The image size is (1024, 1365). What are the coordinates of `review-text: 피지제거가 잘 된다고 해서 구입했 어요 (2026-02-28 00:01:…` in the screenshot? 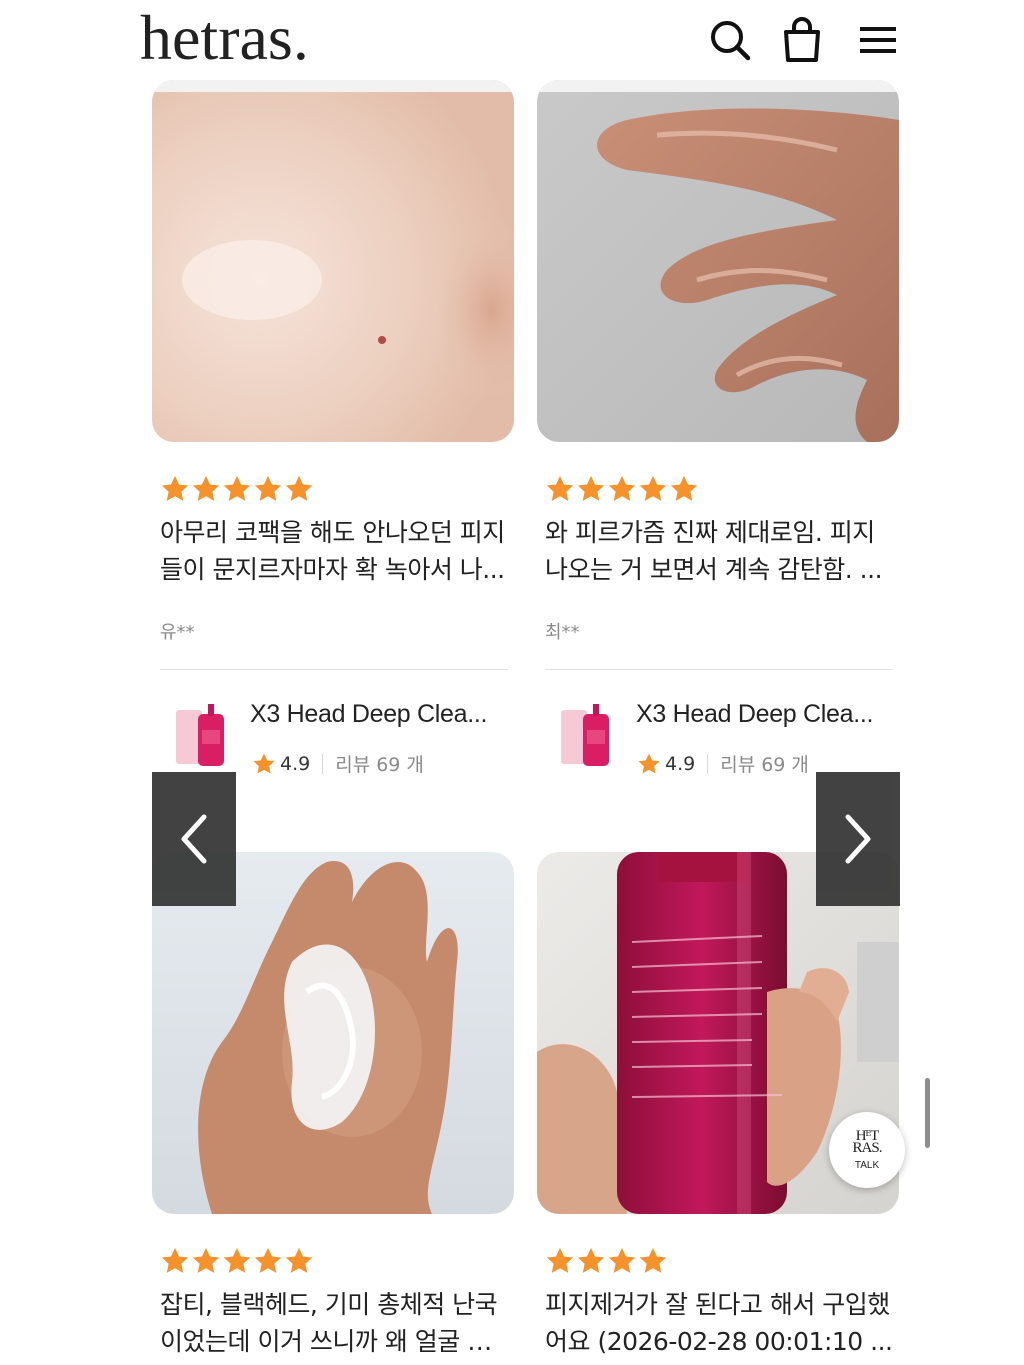 It's located at (720, 1323).